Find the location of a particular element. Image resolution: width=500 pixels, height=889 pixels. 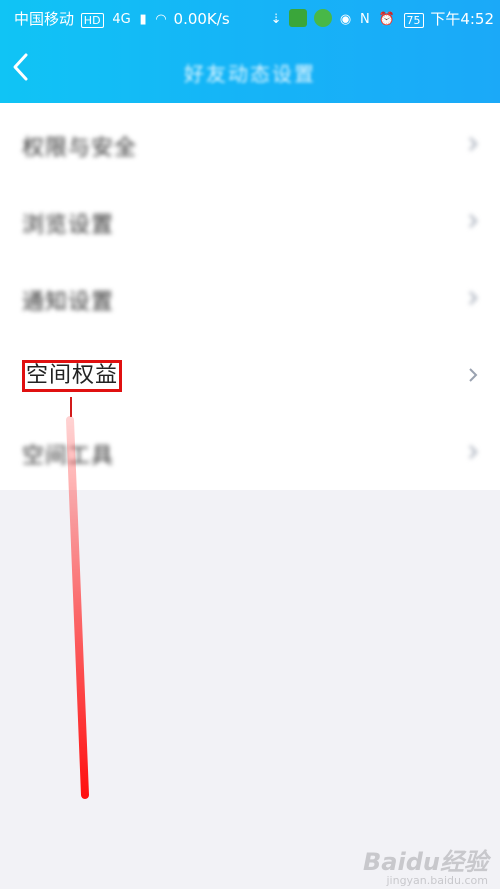

menu-item-label: 权限与安全 is located at coordinates (80, 148).